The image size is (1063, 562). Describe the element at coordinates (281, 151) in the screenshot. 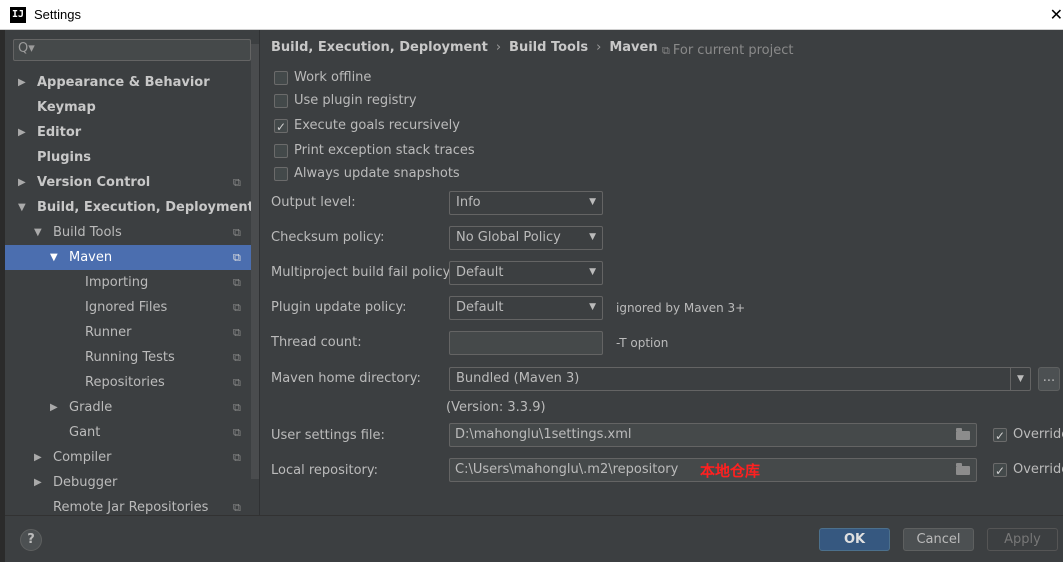

I see `print-exception-stack-traces-checkbox` at that location.